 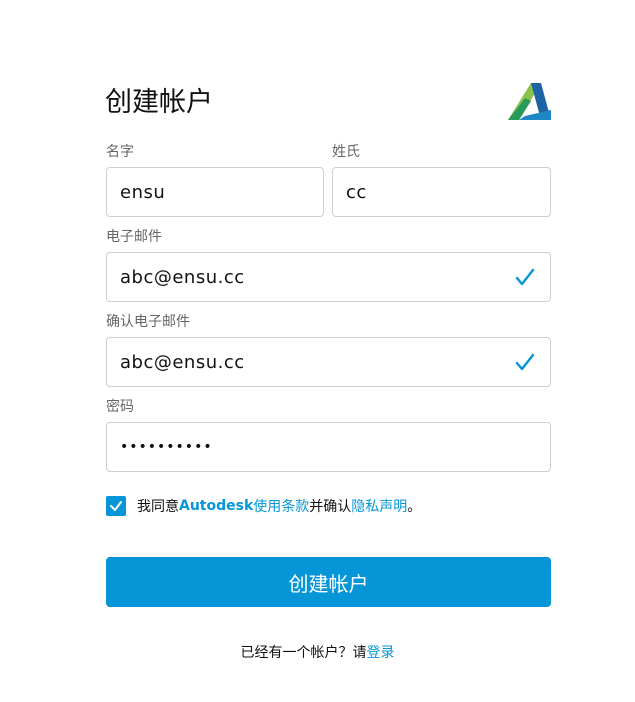 I want to click on signin-prompt: 已经有一个帐户？请登录, so click(x=317, y=652).